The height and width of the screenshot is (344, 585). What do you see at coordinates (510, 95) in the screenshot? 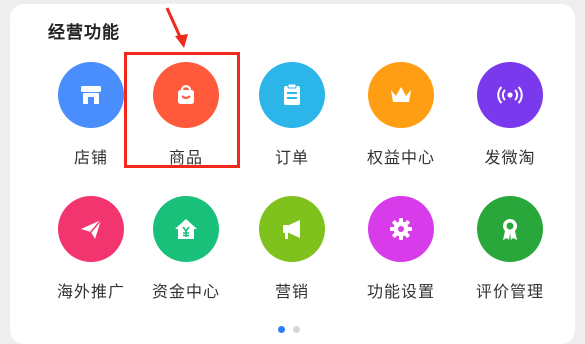
I see `broadcast-icon` at bounding box center [510, 95].